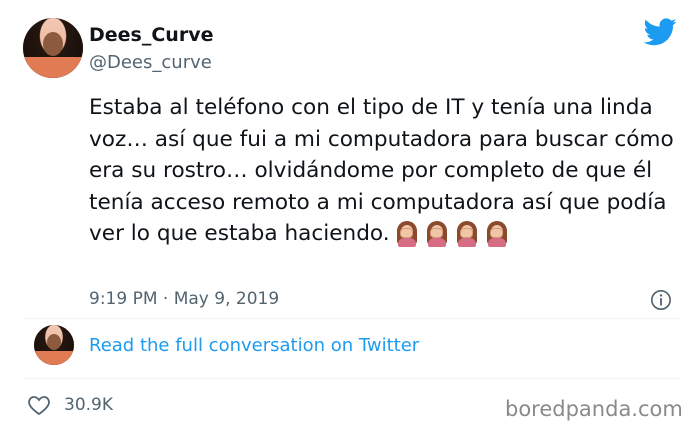 This screenshot has height=431, width=700. I want to click on author-handle: @Dees_curve, so click(150, 62).